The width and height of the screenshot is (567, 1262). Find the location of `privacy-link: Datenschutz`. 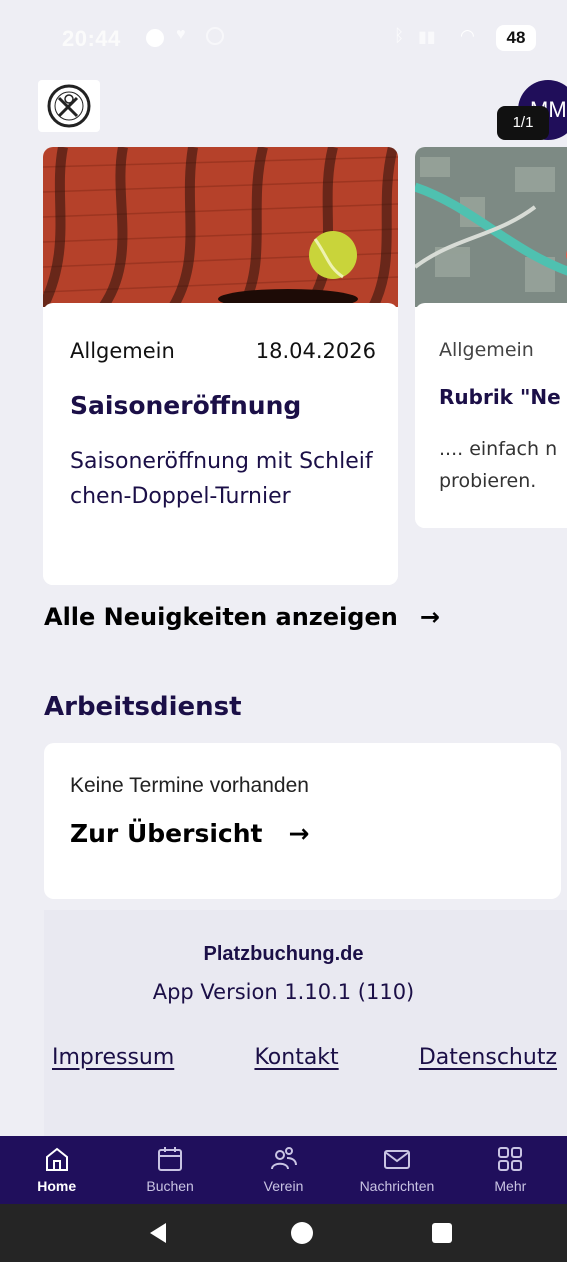

privacy-link: Datenschutz is located at coordinates (488, 1057).